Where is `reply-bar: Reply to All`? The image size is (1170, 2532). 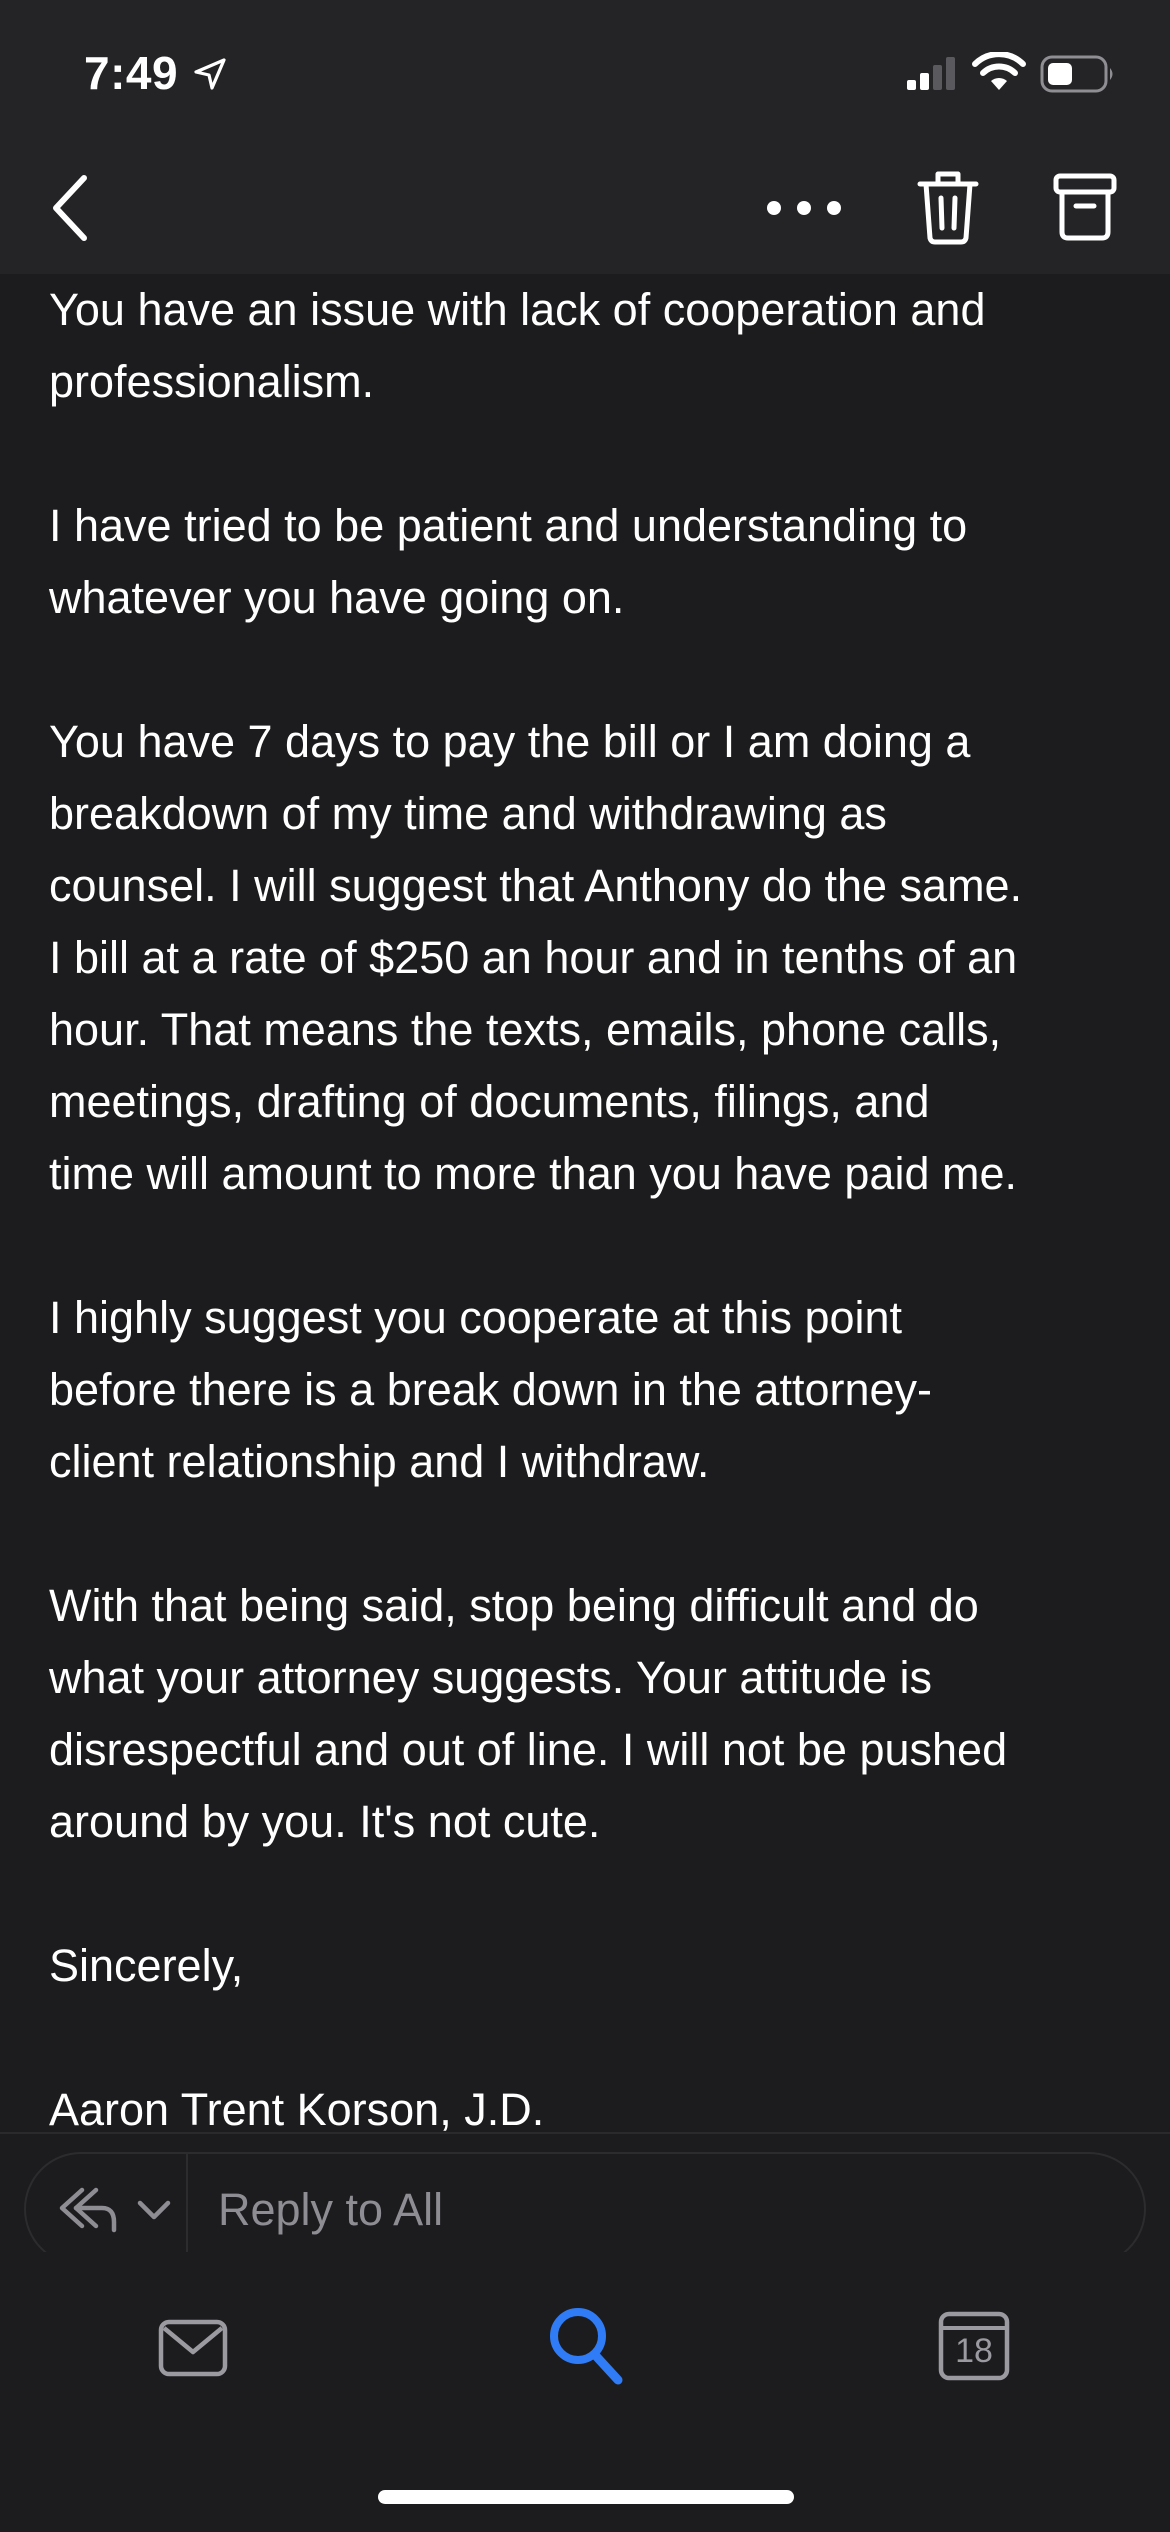 reply-bar: Reply to All is located at coordinates (585, 2199).